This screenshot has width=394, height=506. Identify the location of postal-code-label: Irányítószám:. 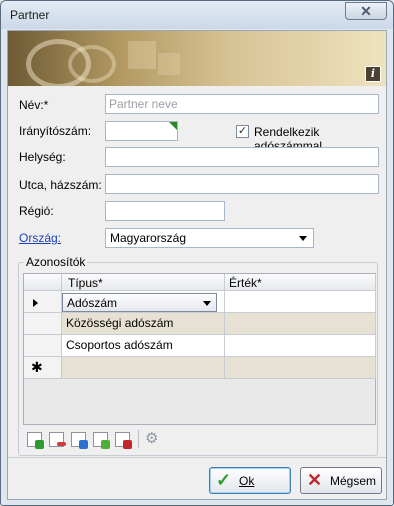
(55, 131).